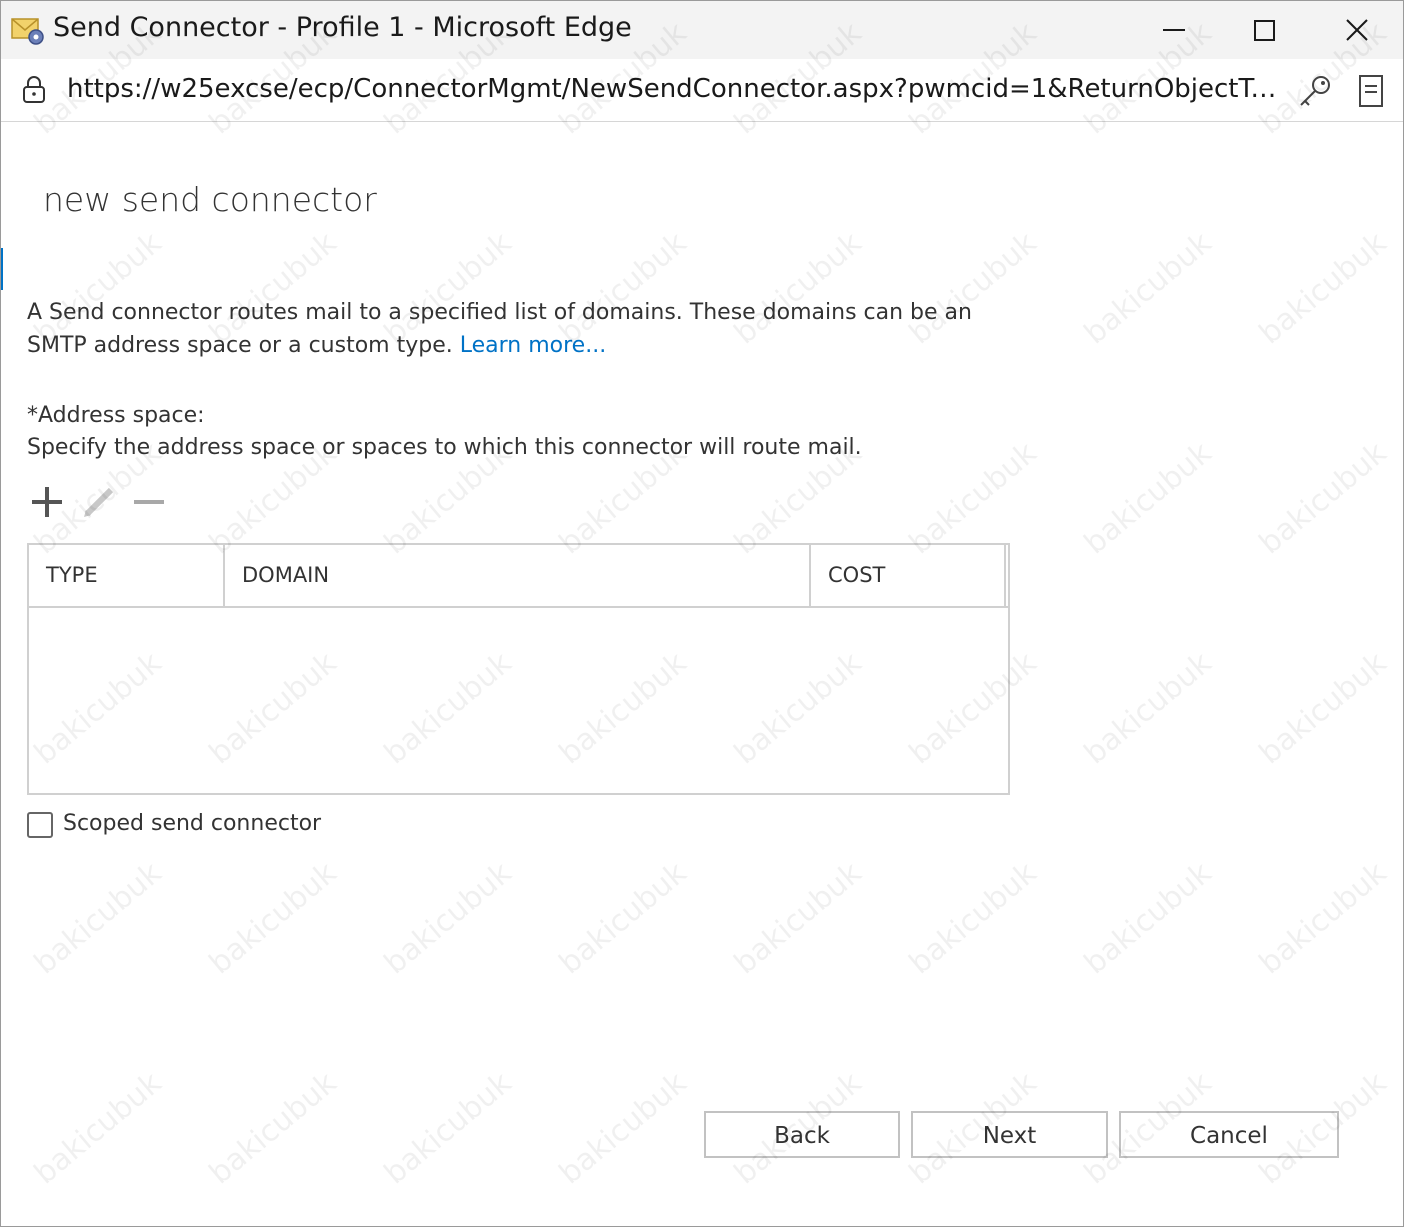 The height and width of the screenshot is (1227, 1404). Describe the element at coordinates (2, 269) in the screenshot. I see `left-accent-bar` at that location.